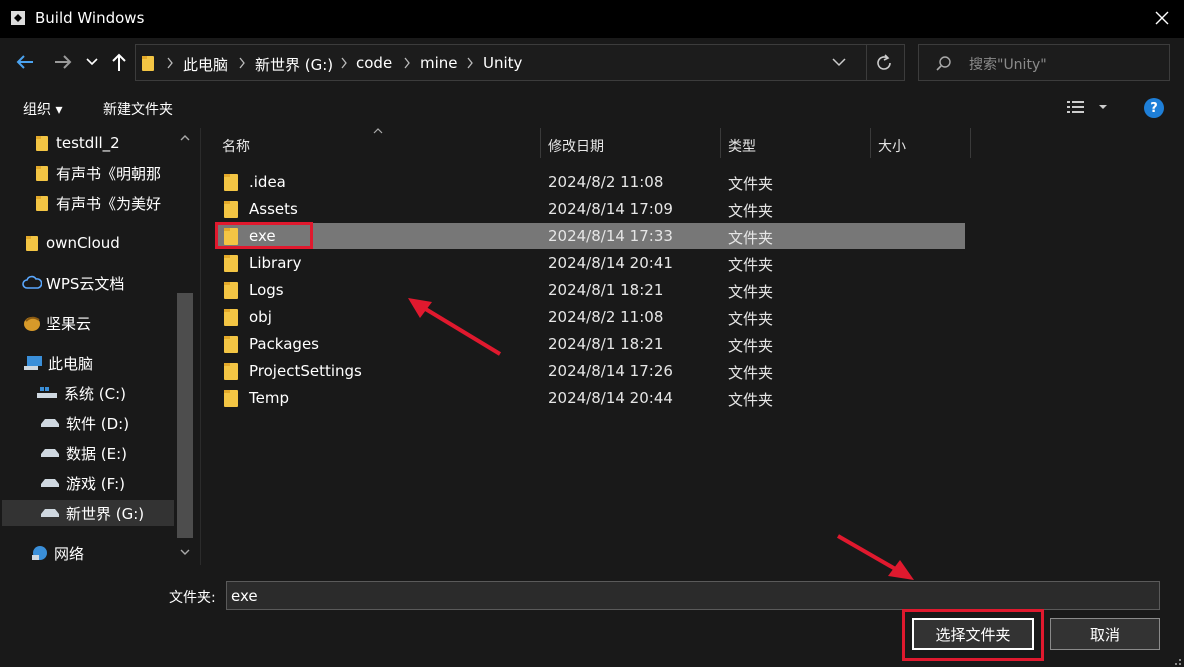 The image size is (1184, 667). I want to click on sidebar-item-drive-d: 软件 (D:), so click(84, 423).